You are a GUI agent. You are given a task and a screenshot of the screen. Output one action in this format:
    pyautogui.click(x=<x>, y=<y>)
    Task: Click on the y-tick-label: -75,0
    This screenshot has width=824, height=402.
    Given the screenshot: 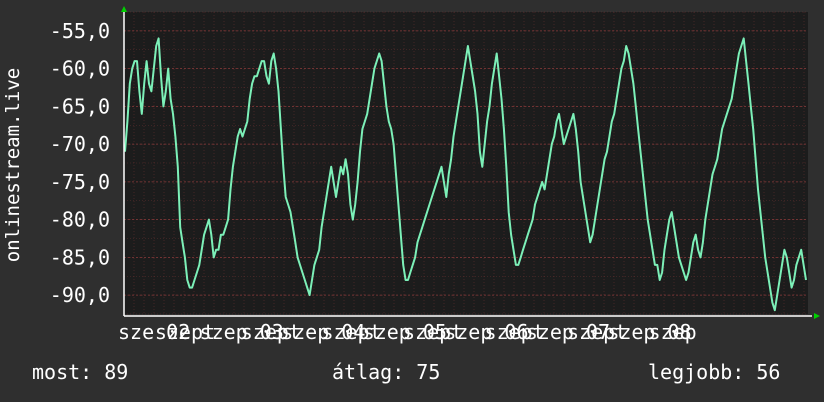 What is the action you would take?
    pyautogui.click(x=80, y=182)
    